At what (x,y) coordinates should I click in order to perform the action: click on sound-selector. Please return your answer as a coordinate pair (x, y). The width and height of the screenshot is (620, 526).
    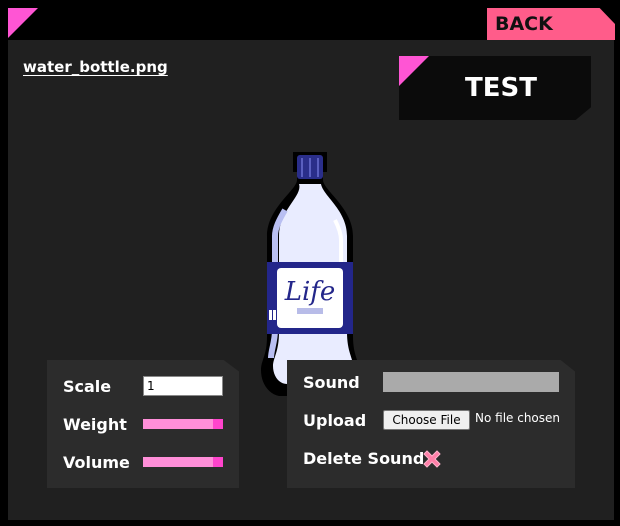
    Looking at the image, I should click on (471, 382).